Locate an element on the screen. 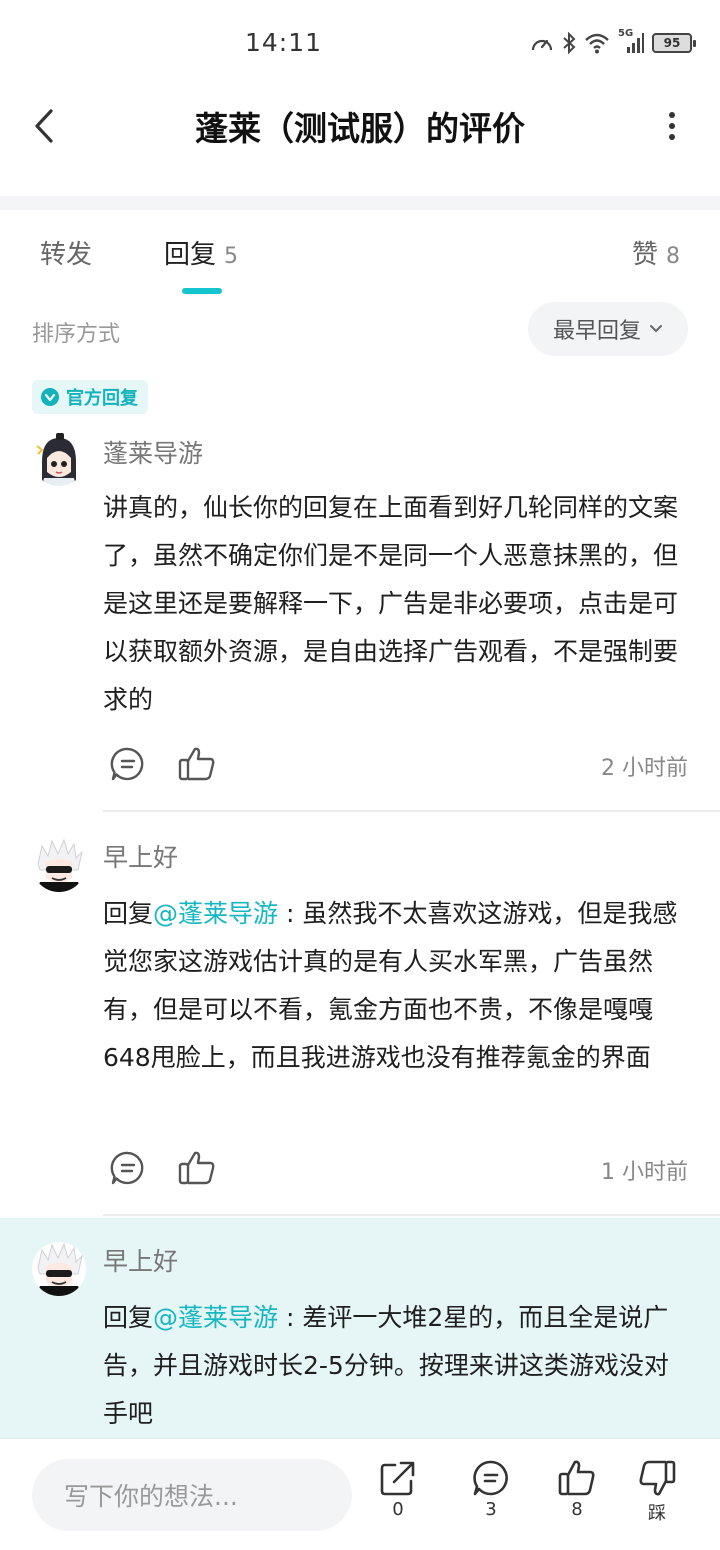  battery-icon: 95 is located at coordinates (674, 43).